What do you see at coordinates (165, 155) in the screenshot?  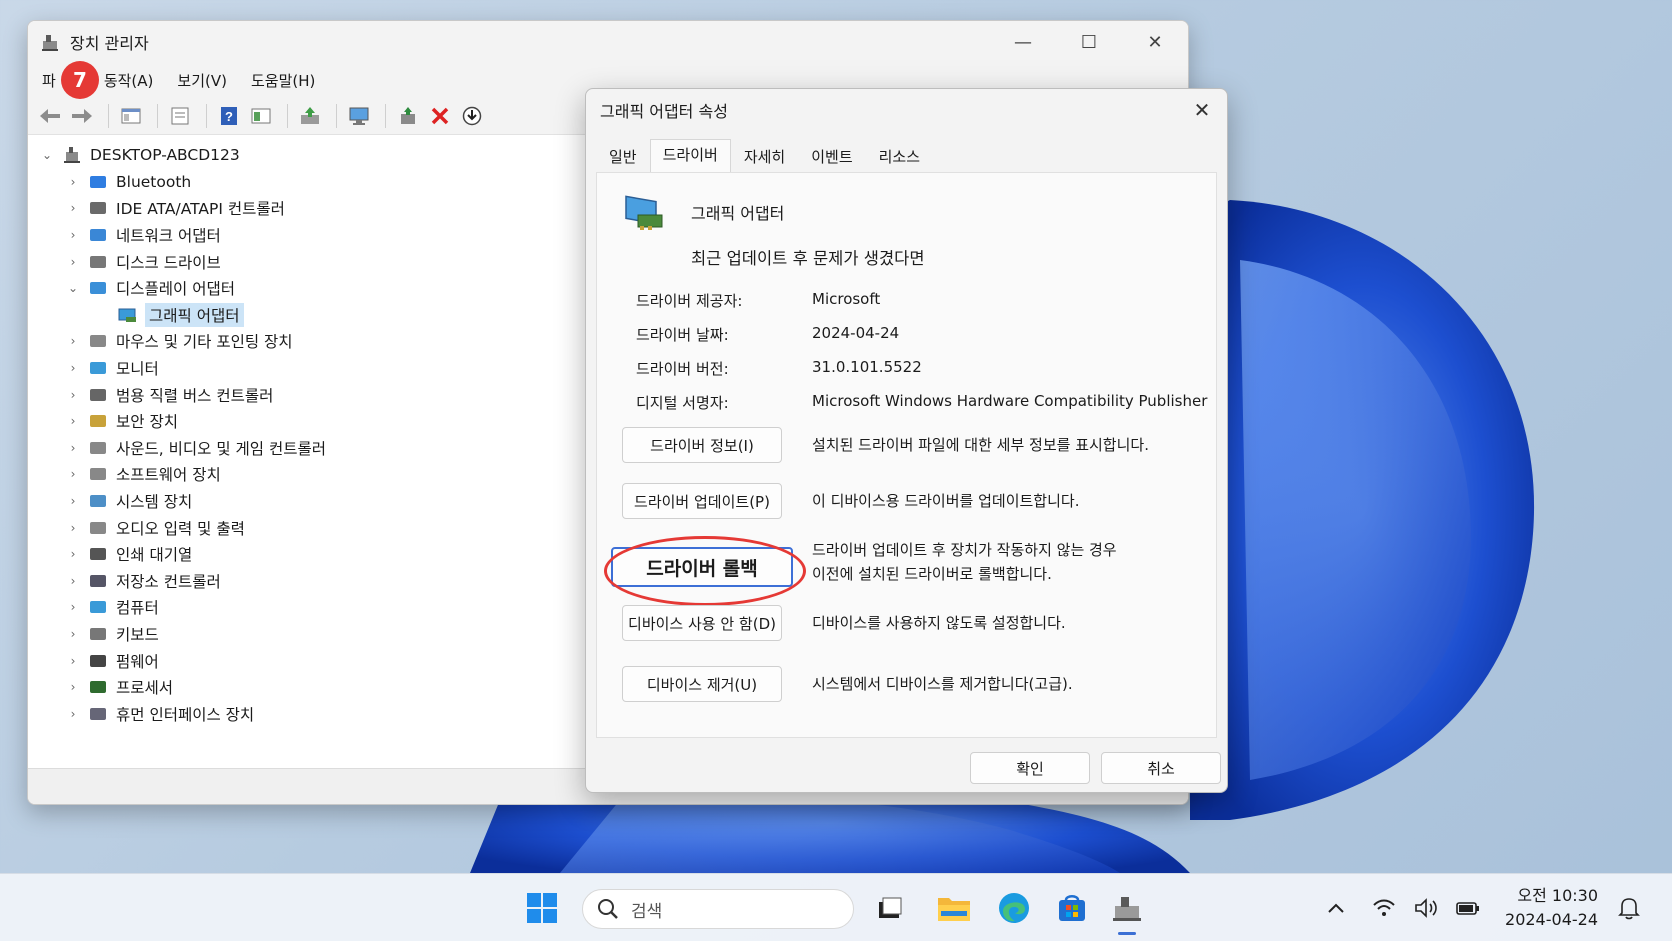 I see `tree-root-label: DESKTOP-ABCD123` at bounding box center [165, 155].